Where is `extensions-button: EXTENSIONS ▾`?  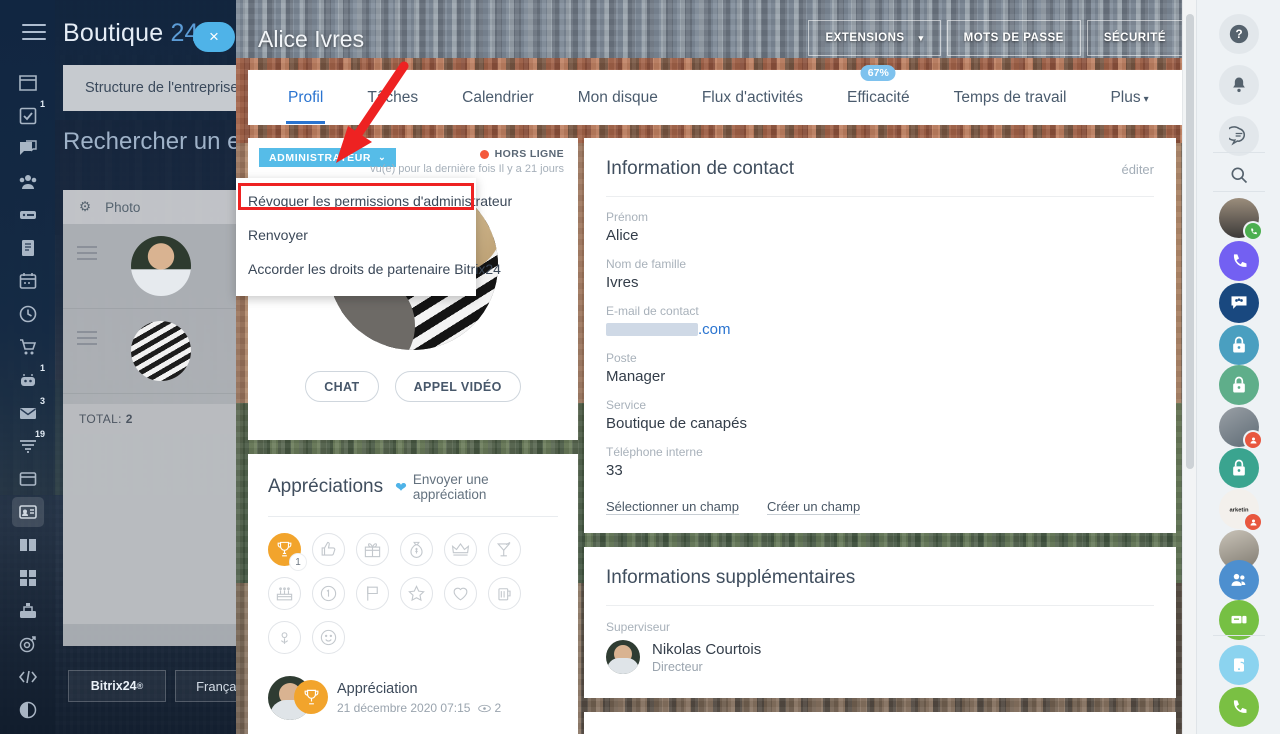 extensions-button: EXTENSIONS ▾ is located at coordinates (874, 38).